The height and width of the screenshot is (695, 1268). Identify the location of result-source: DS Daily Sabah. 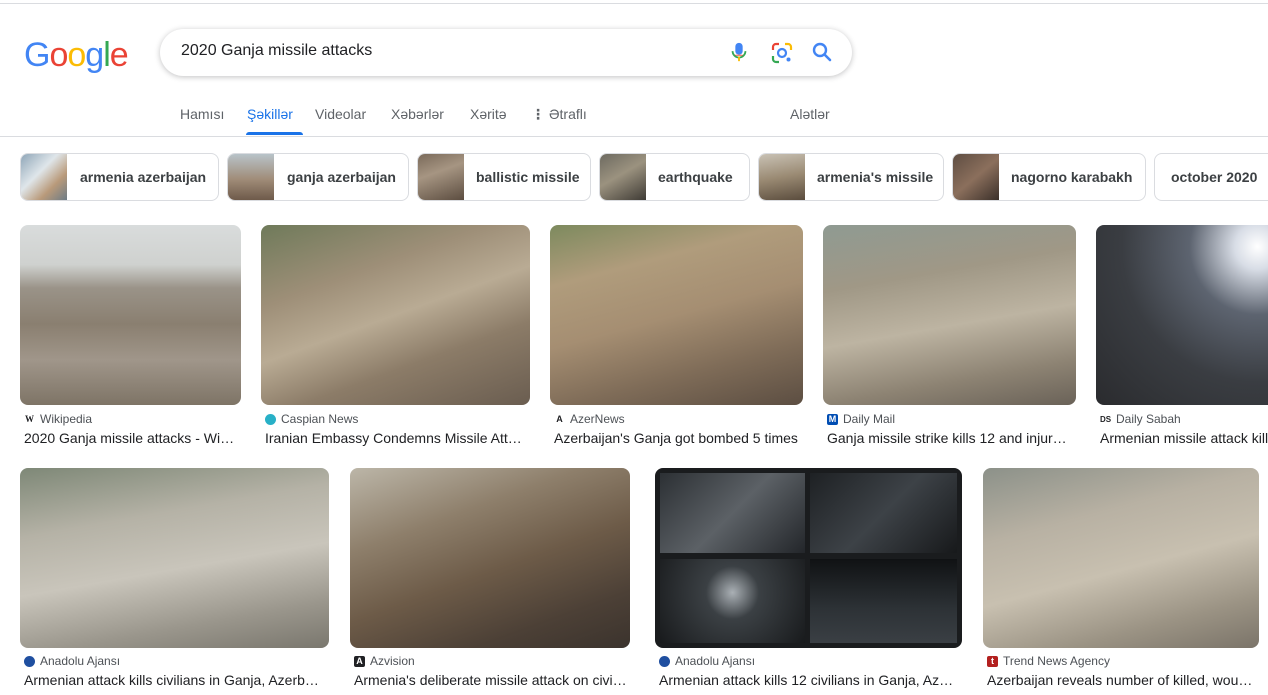
(1140, 419).